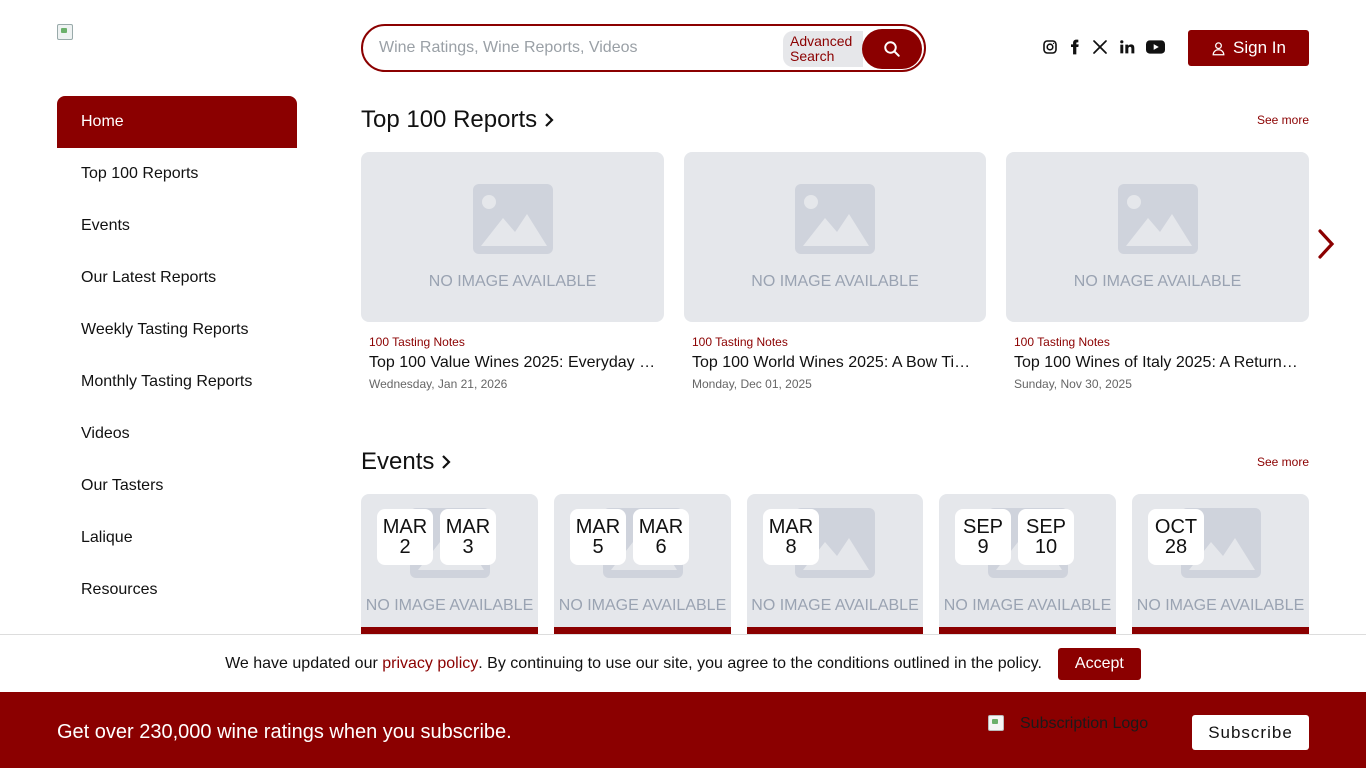  Describe the element at coordinates (835, 566) in the screenshot. I see `event-card: NO IMAGE AVAILABLE MAR 8` at that location.